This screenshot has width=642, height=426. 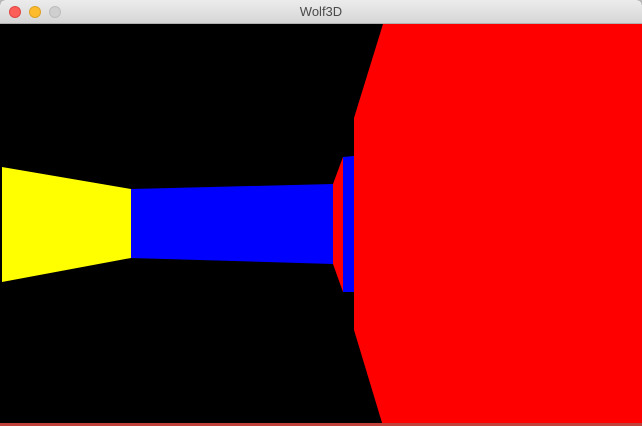 I want to click on window-title: Wolf3D, so click(x=321, y=11).